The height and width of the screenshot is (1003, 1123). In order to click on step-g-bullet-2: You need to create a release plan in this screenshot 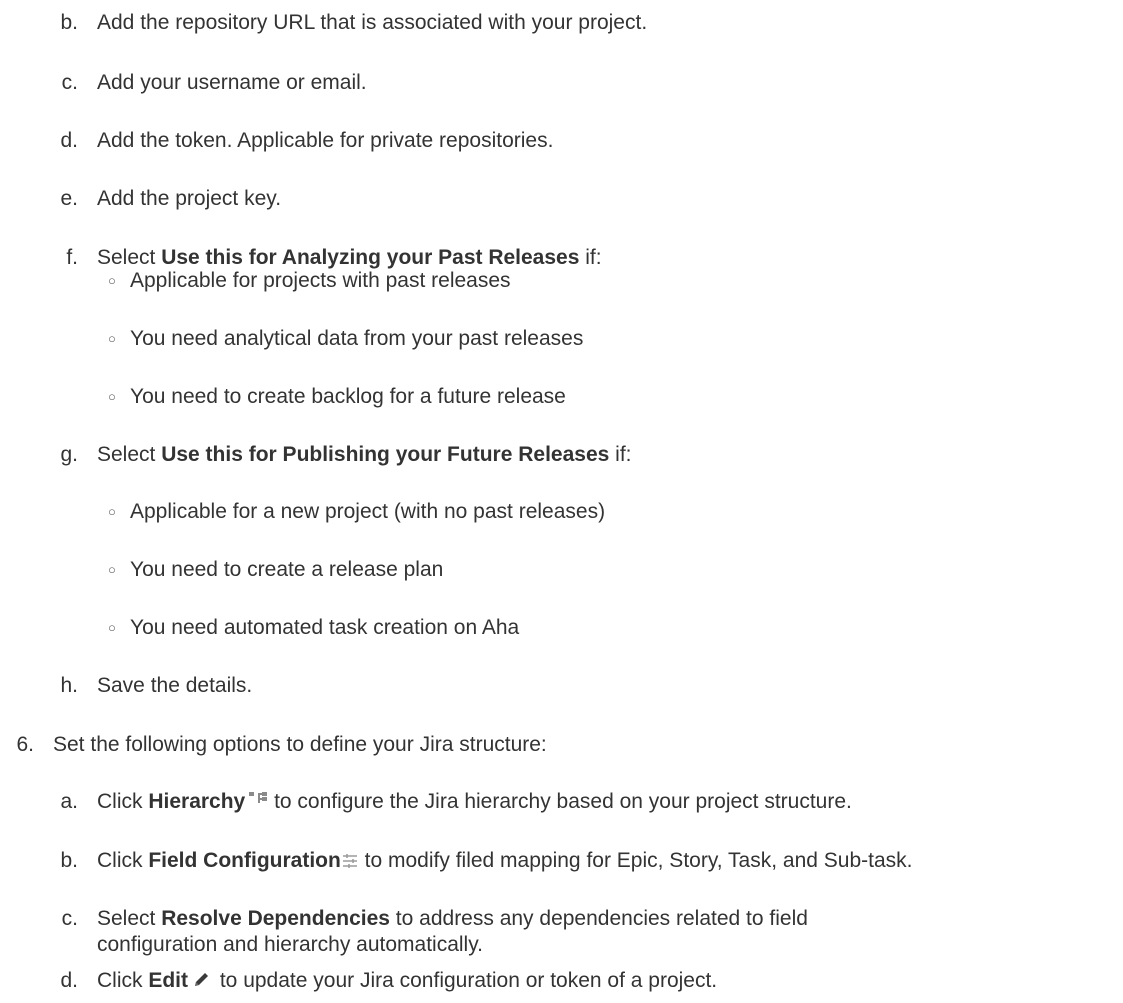, I will do `click(287, 569)`.